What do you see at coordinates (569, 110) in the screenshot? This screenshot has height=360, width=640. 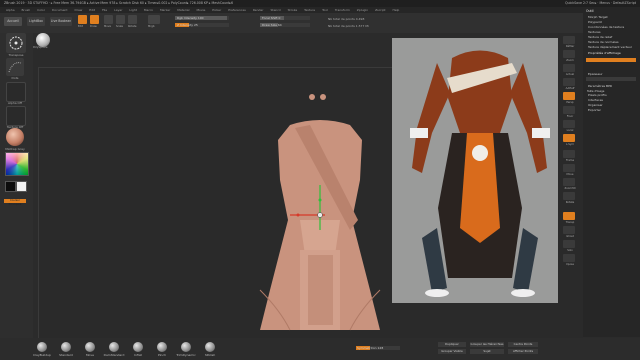 I see `floor-button` at bounding box center [569, 110].